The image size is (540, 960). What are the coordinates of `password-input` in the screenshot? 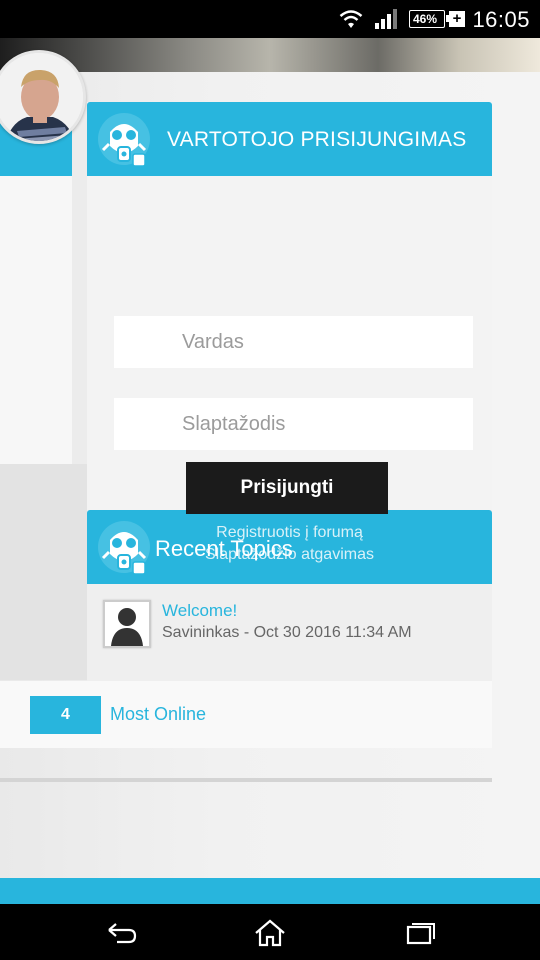 It's located at (293, 424).